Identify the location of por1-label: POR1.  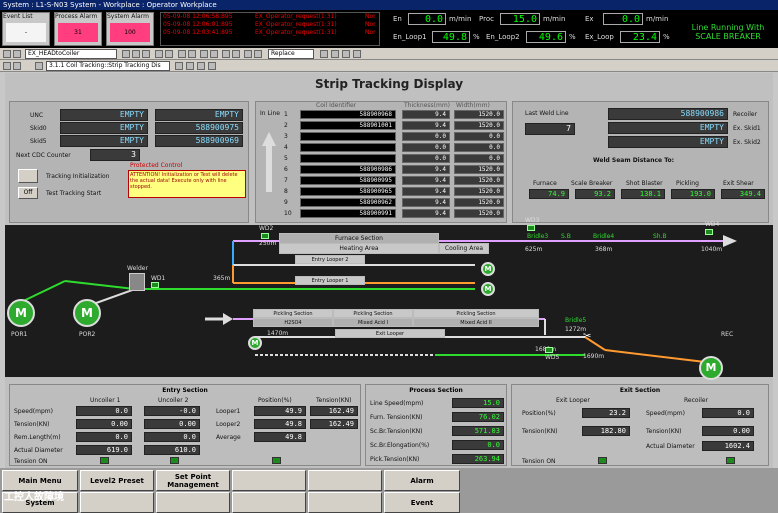
(19, 334).